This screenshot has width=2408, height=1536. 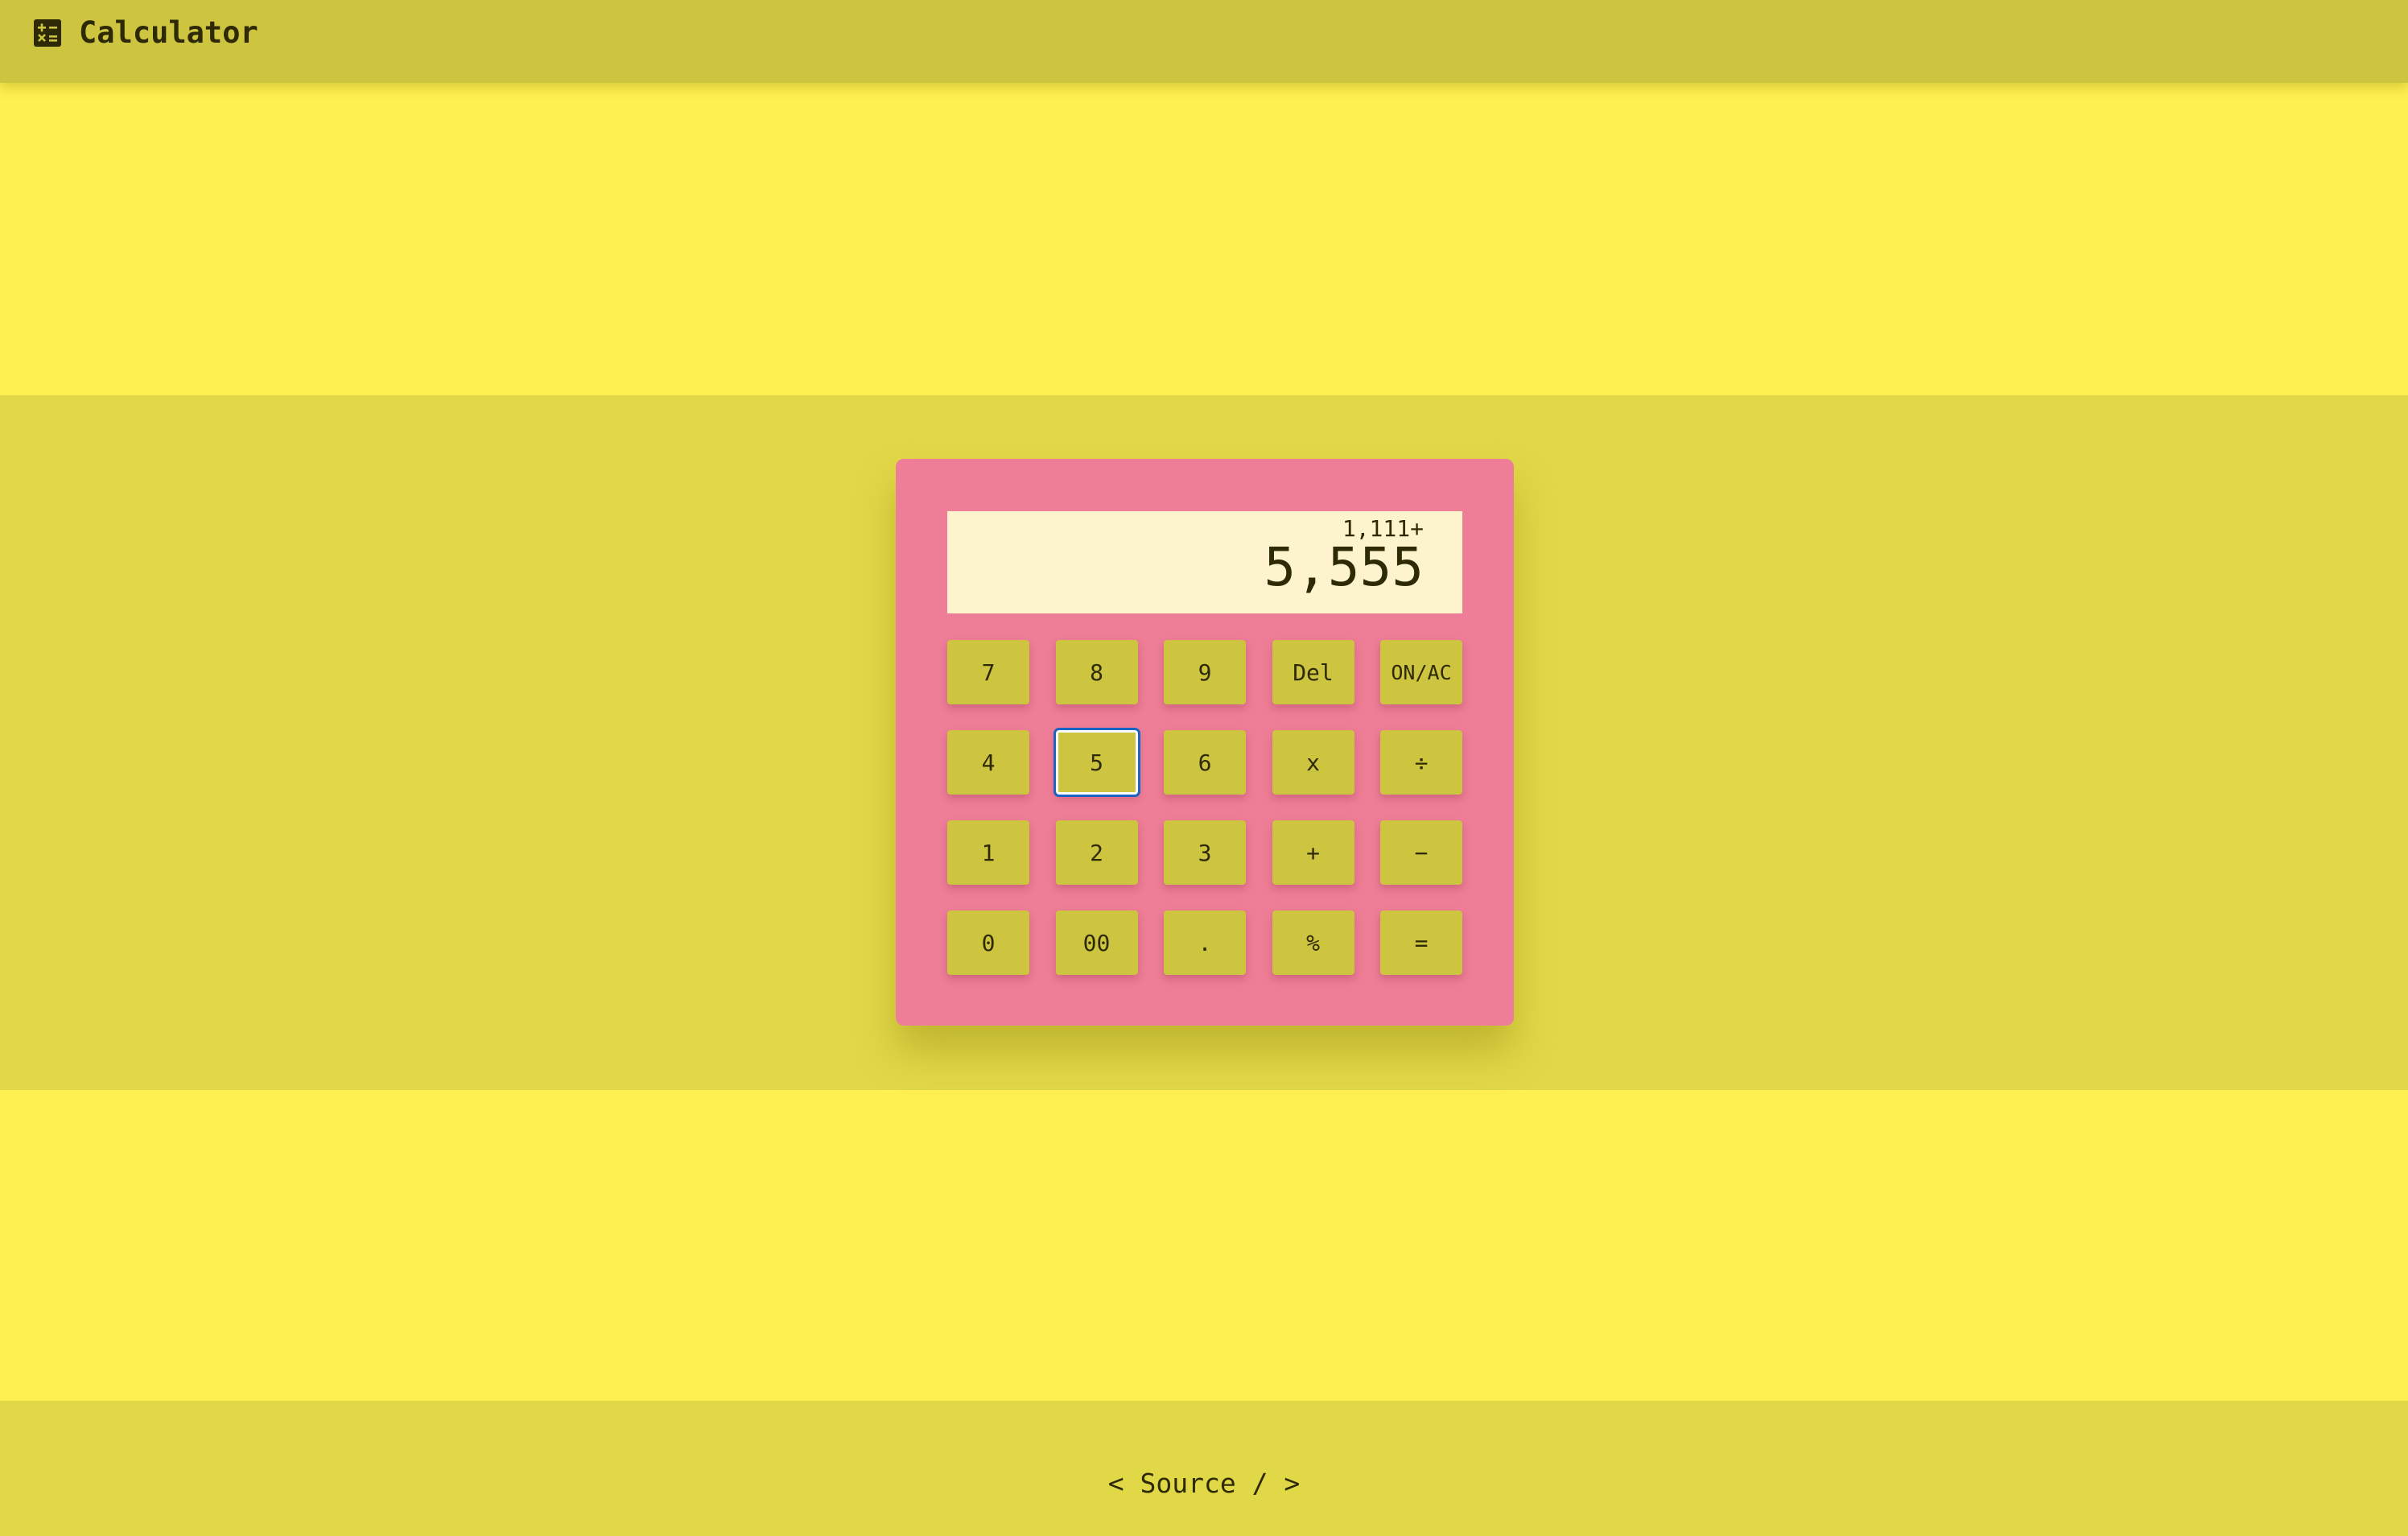 I want to click on key-on-ac: ON/AC, so click(x=1421, y=672).